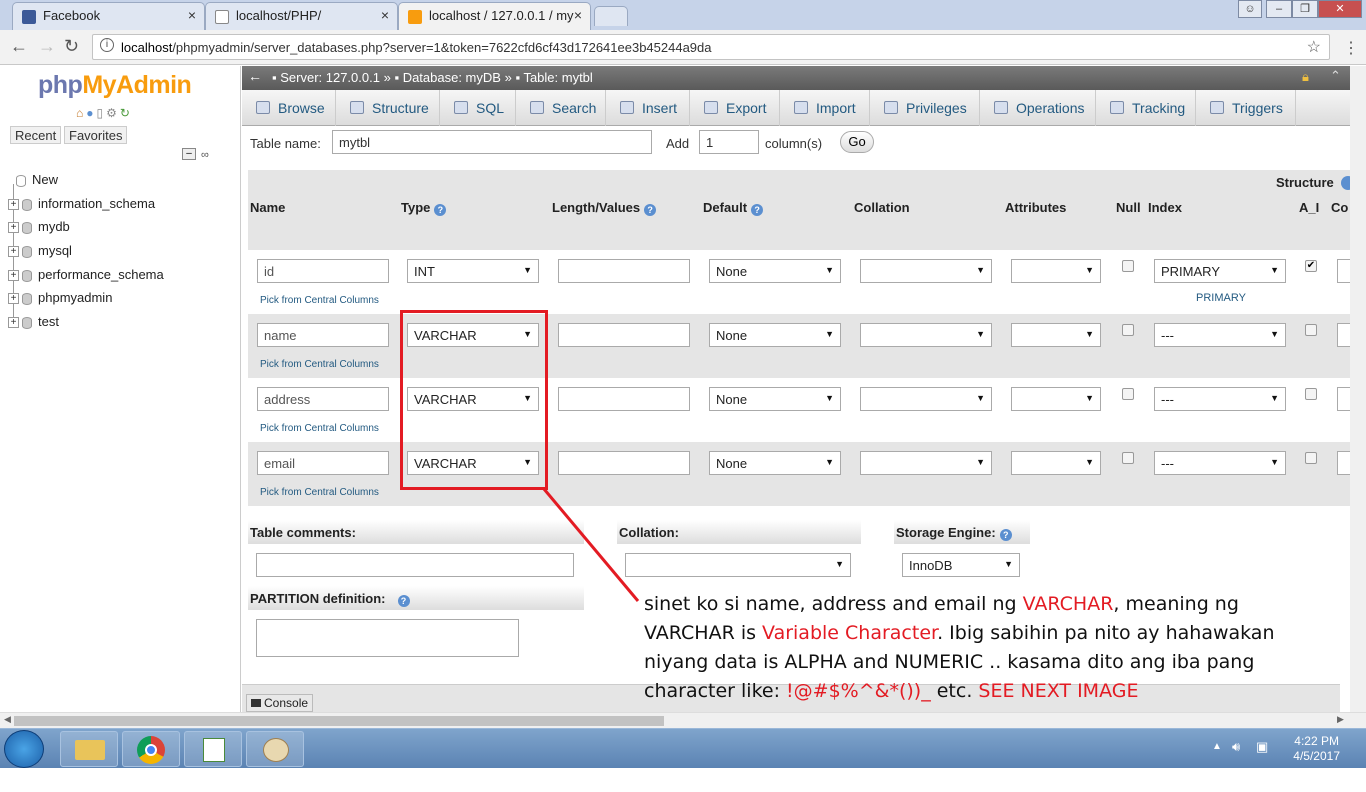 The height and width of the screenshot is (792, 1366). Describe the element at coordinates (339, 721) in the screenshot. I see `scrollbar-thumb` at that location.